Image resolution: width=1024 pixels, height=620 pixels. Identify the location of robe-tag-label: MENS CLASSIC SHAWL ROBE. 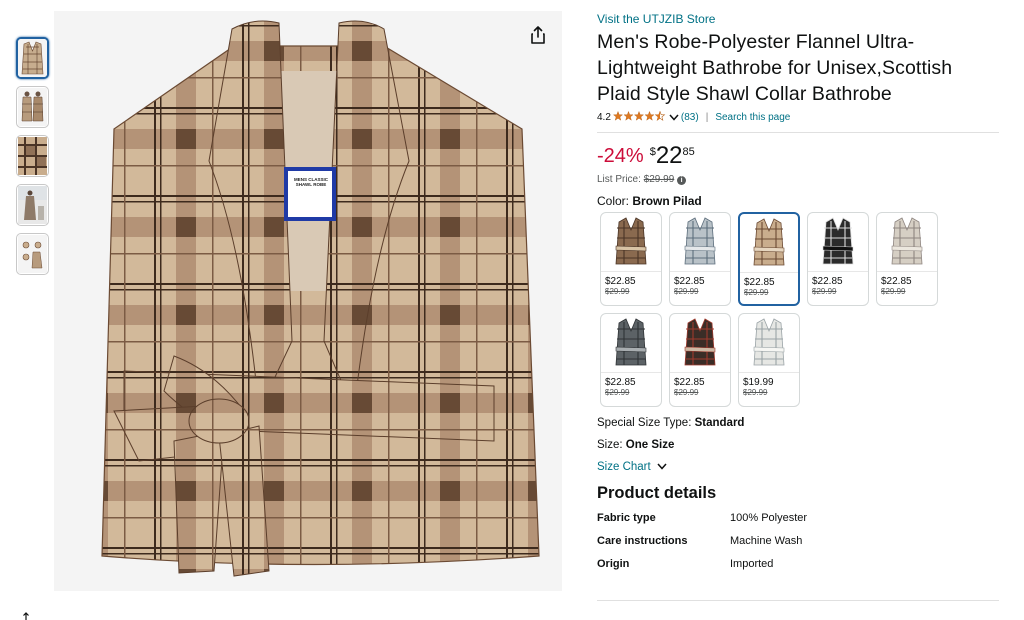
(310, 182).